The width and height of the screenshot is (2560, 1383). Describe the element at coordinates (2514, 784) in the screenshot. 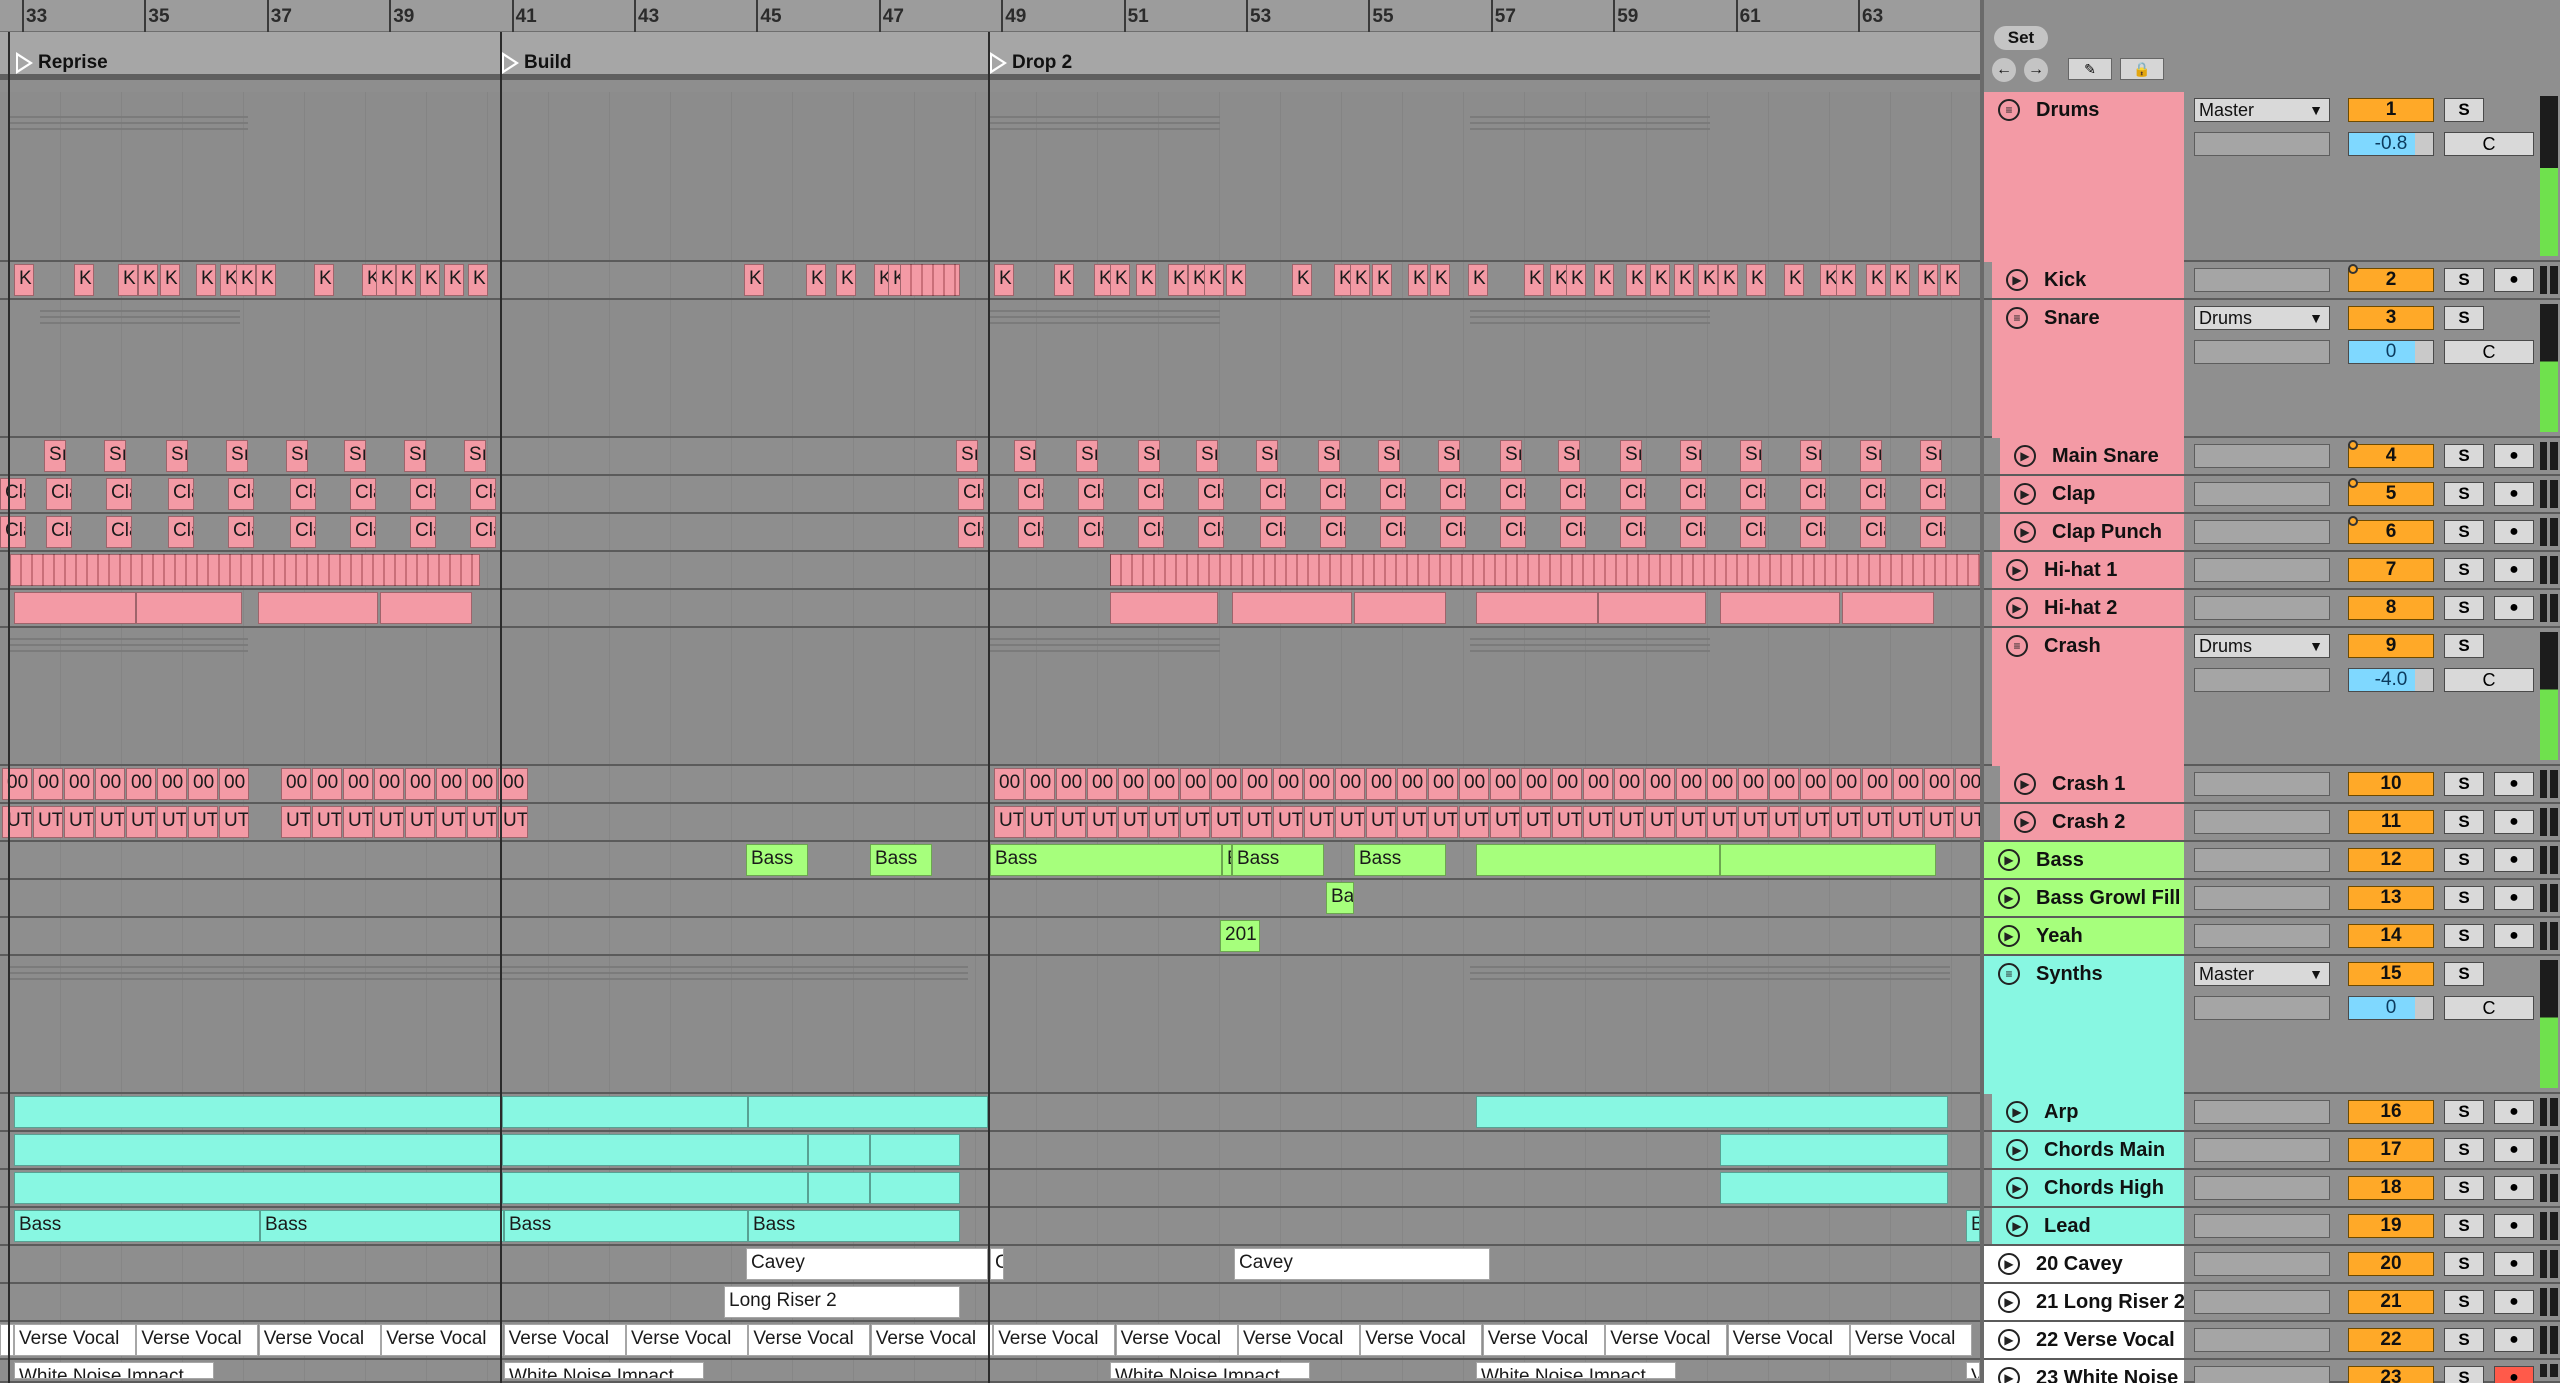

I see `arm-record-button: ●` at that location.